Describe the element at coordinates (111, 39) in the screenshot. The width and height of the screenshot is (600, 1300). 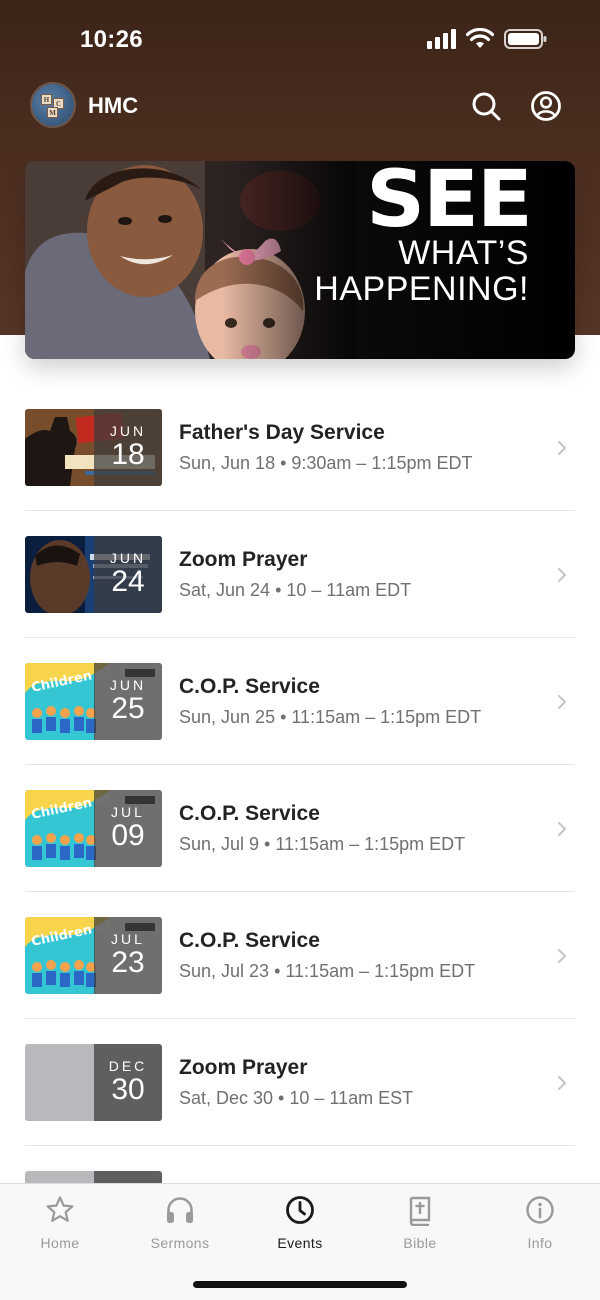
I see `status-time: 10:26` at that location.